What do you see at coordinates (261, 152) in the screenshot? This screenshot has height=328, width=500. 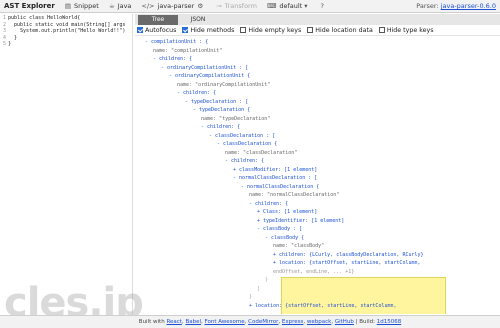 I see `tree-node: name: "classDeclaration"` at bounding box center [261, 152].